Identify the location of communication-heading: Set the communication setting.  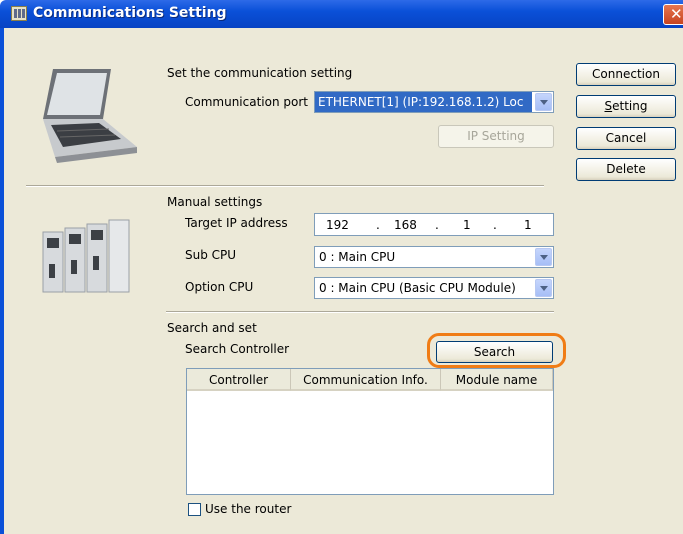
(260, 73).